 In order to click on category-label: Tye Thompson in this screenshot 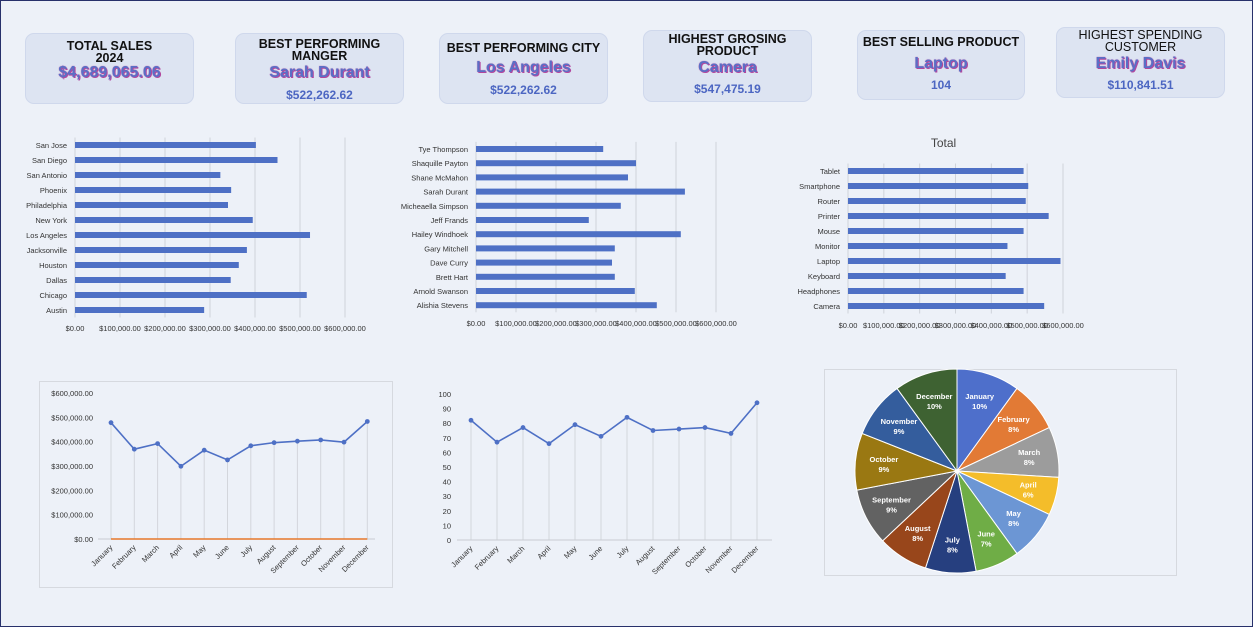, I will do `click(443, 149)`.